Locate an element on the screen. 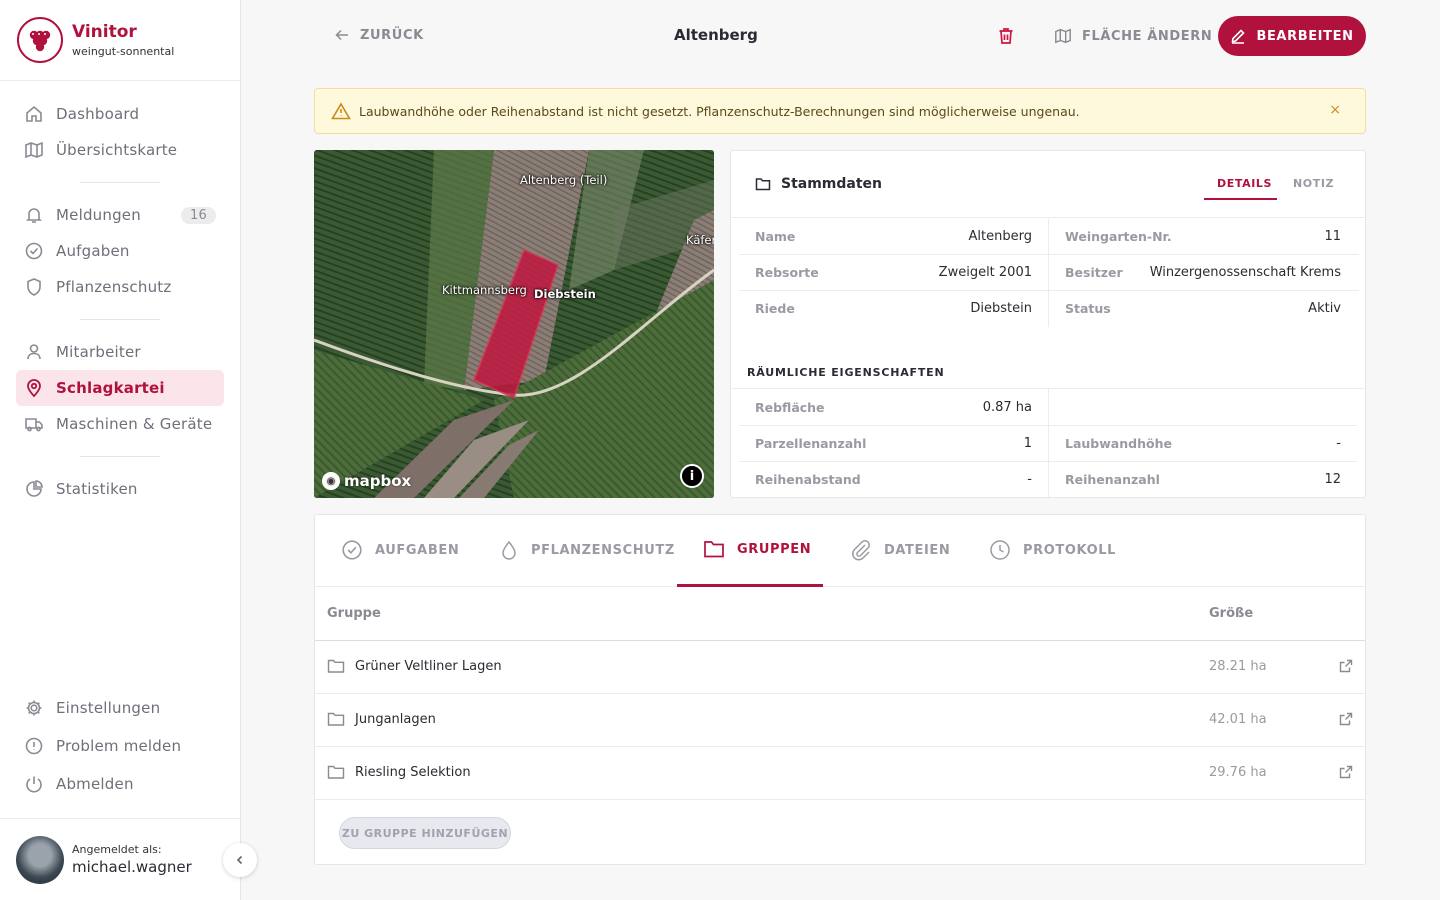 This screenshot has height=900, width=1440. gear-icon is located at coordinates (34, 708).